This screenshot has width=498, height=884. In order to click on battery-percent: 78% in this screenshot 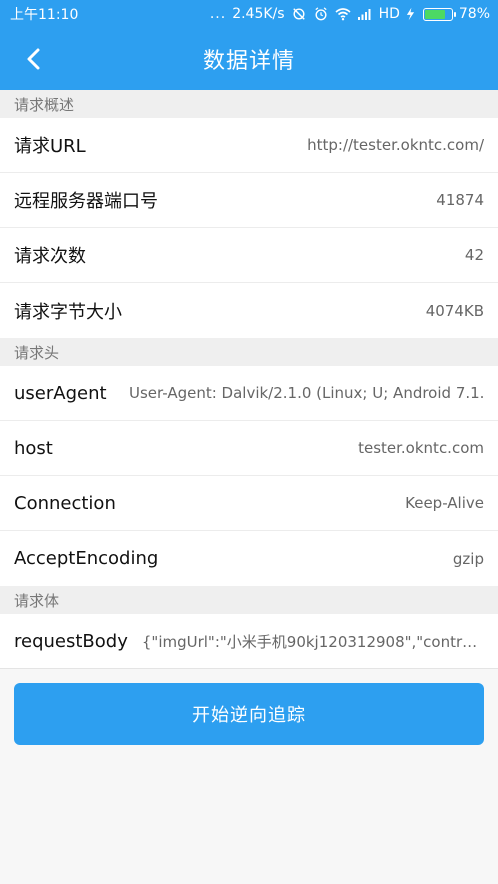, I will do `click(474, 14)`.